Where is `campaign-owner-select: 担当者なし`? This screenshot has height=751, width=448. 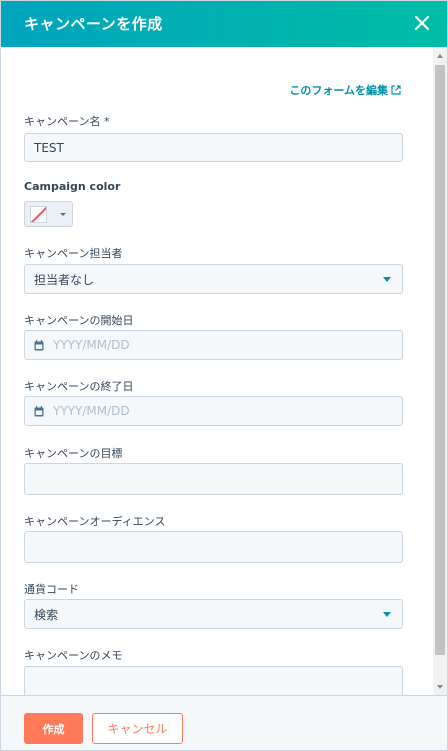 campaign-owner-select: 担当者なし is located at coordinates (213, 279).